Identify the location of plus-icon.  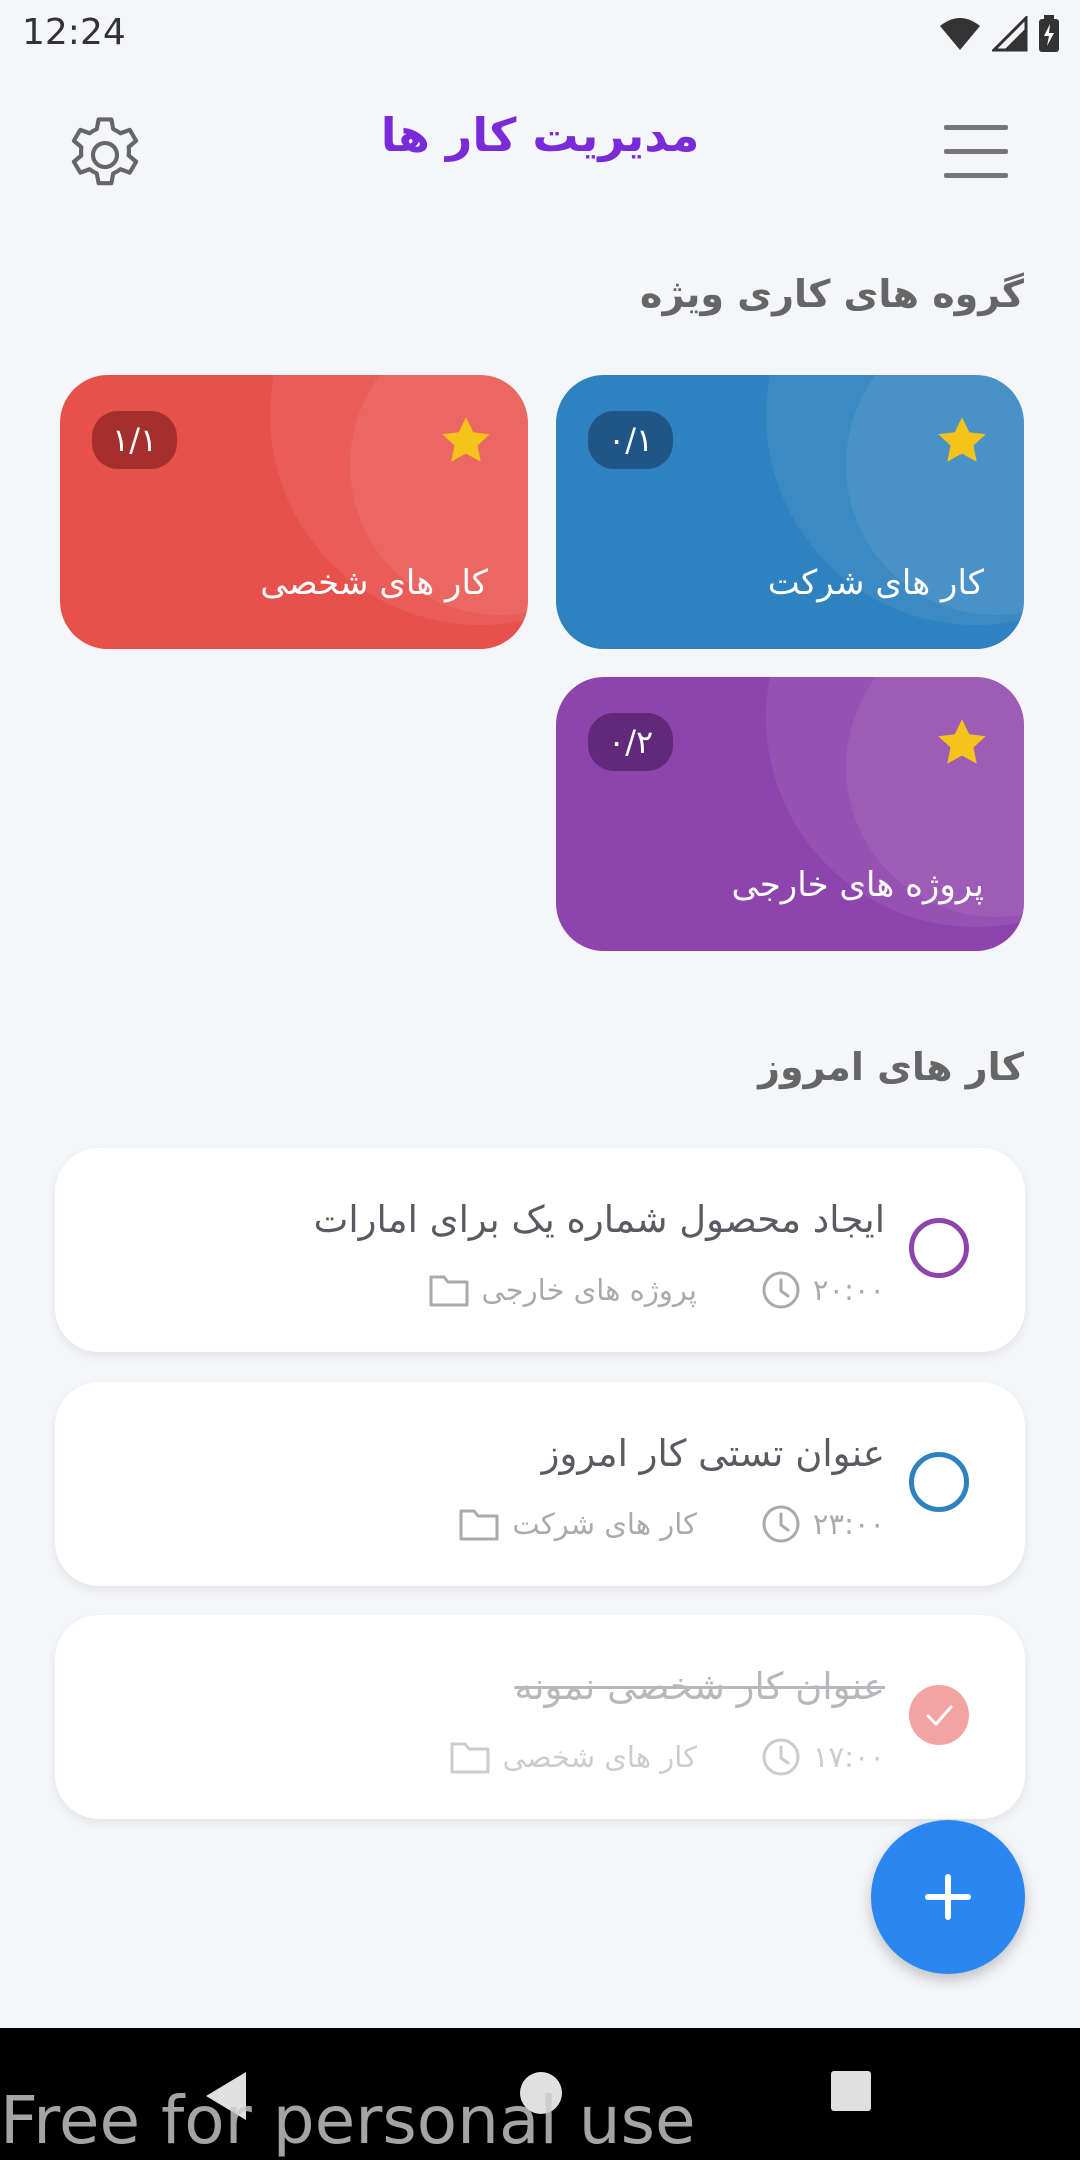
(948, 1897).